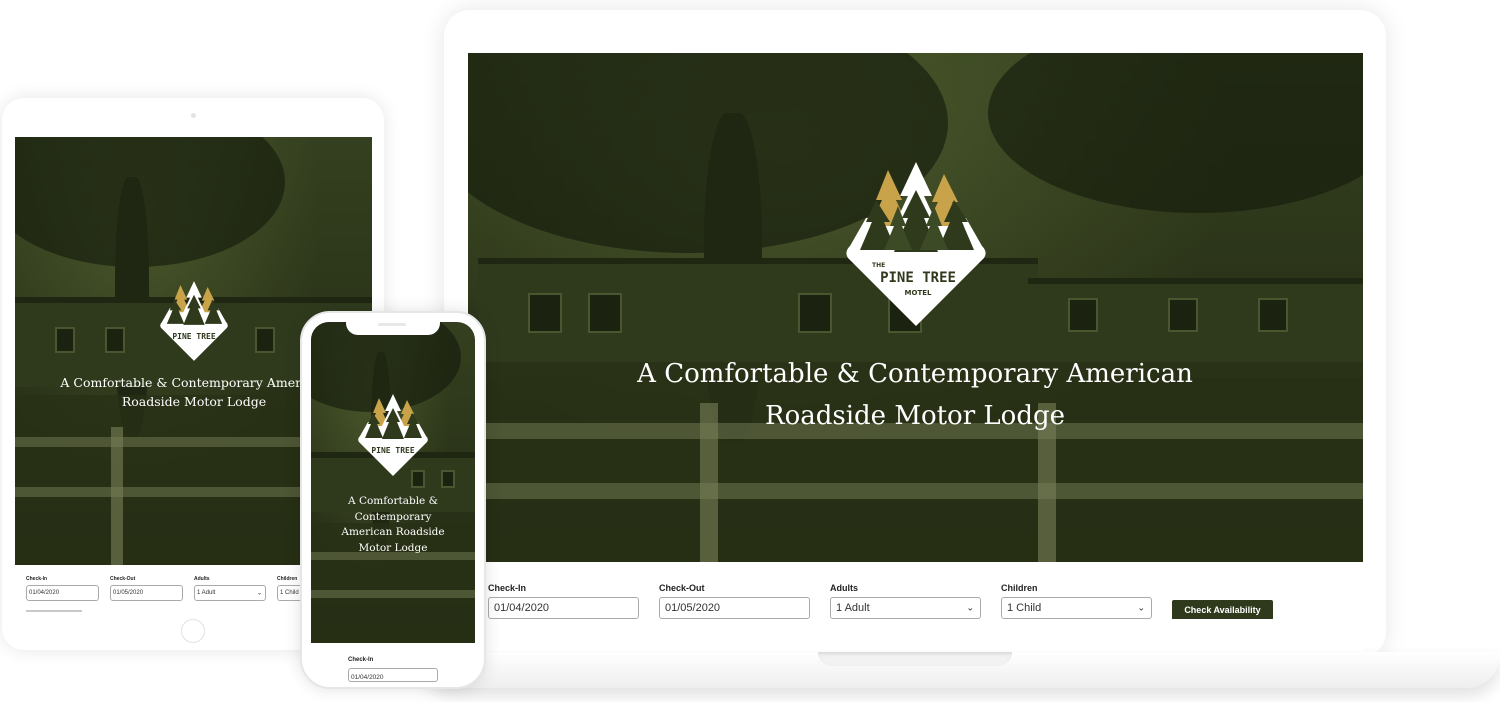 The width and height of the screenshot is (1500, 702). Describe the element at coordinates (194, 401) in the screenshot. I see `tablet-tagline-line-2: Roadside Motor Lodge` at that location.